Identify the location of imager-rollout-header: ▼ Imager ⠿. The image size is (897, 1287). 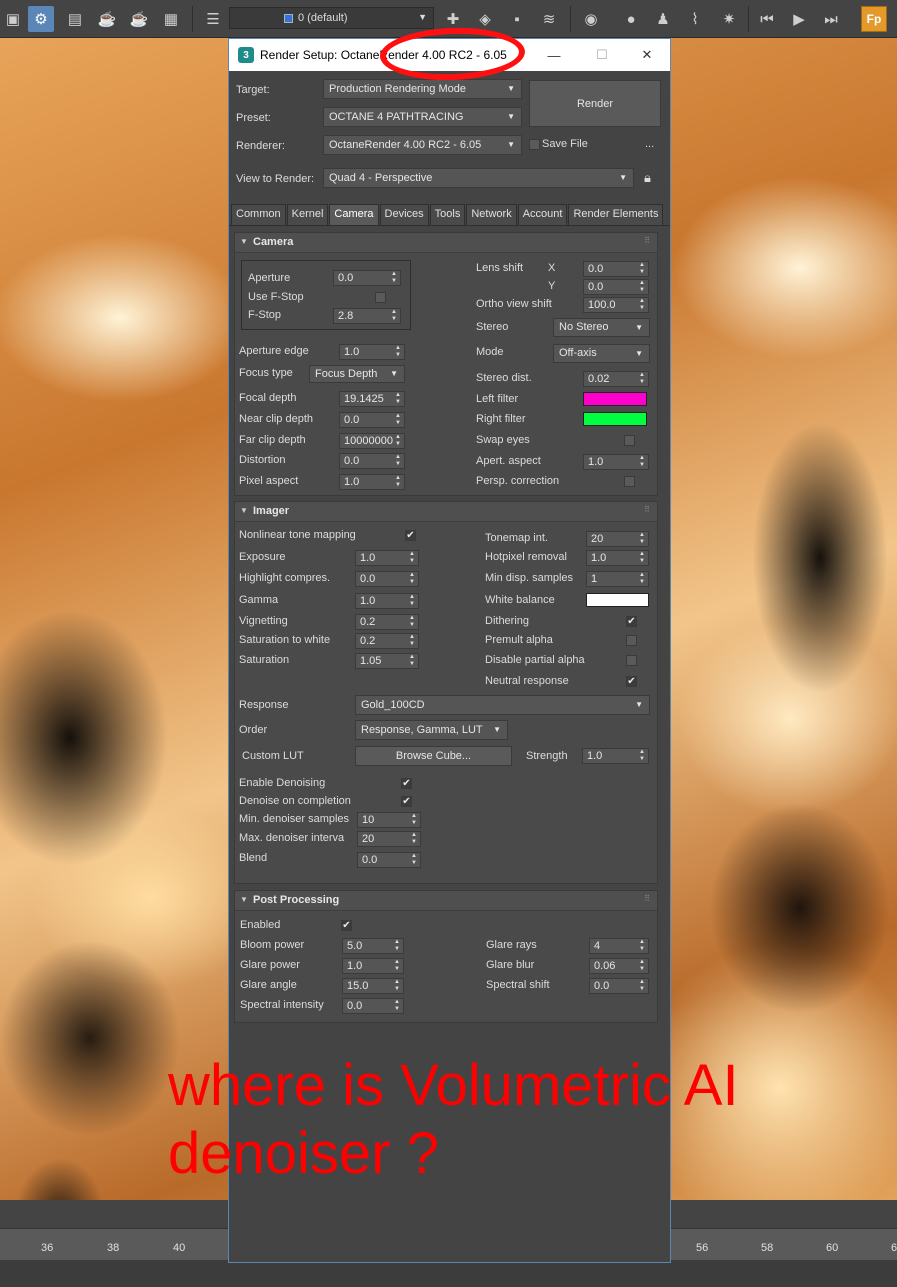
(446, 512).